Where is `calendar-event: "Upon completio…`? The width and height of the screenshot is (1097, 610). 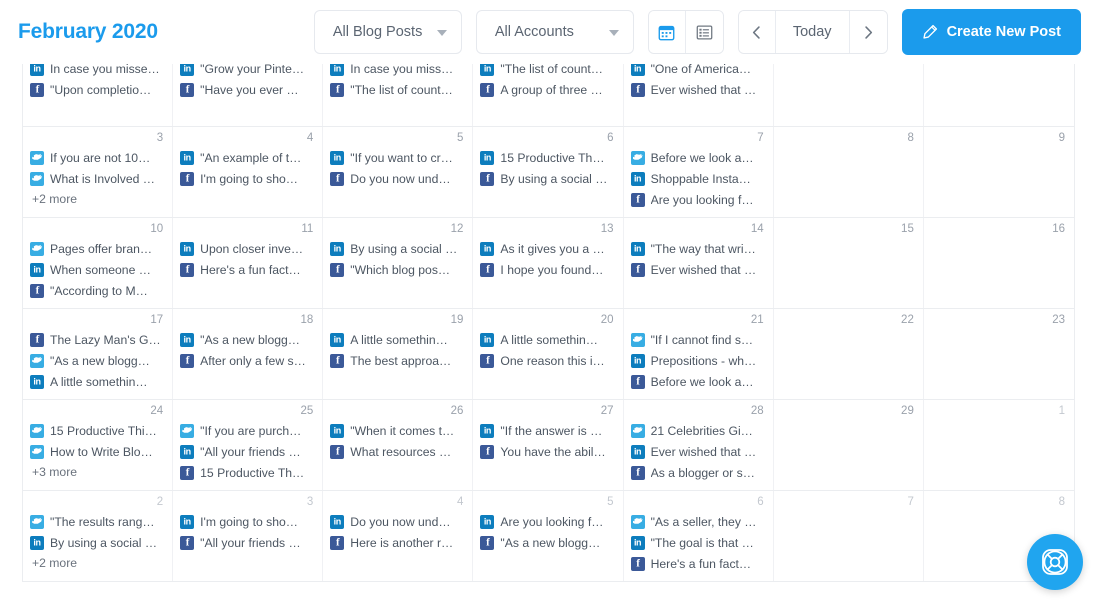 calendar-event: "Upon completio… is located at coordinates (97, 89).